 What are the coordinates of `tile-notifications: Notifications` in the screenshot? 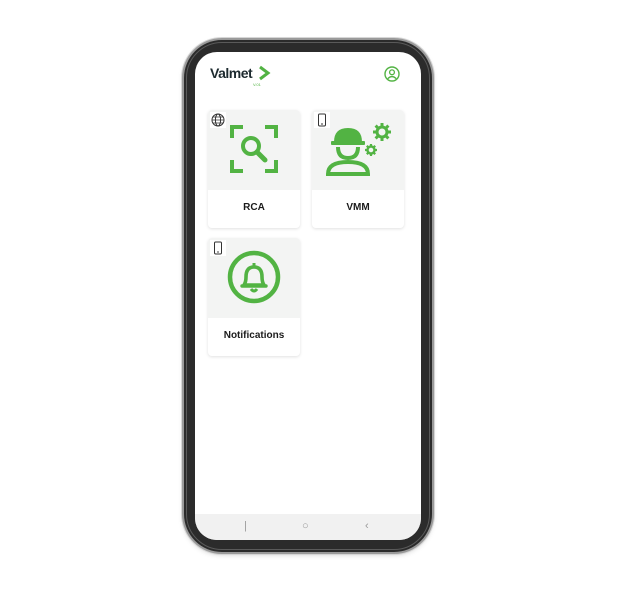 It's located at (254, 297).